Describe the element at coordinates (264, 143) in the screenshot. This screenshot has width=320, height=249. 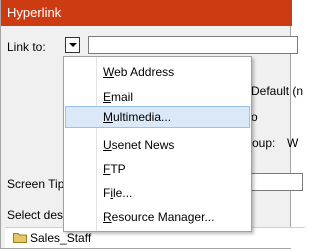
I see `partial-label-group: oup:` at that location.